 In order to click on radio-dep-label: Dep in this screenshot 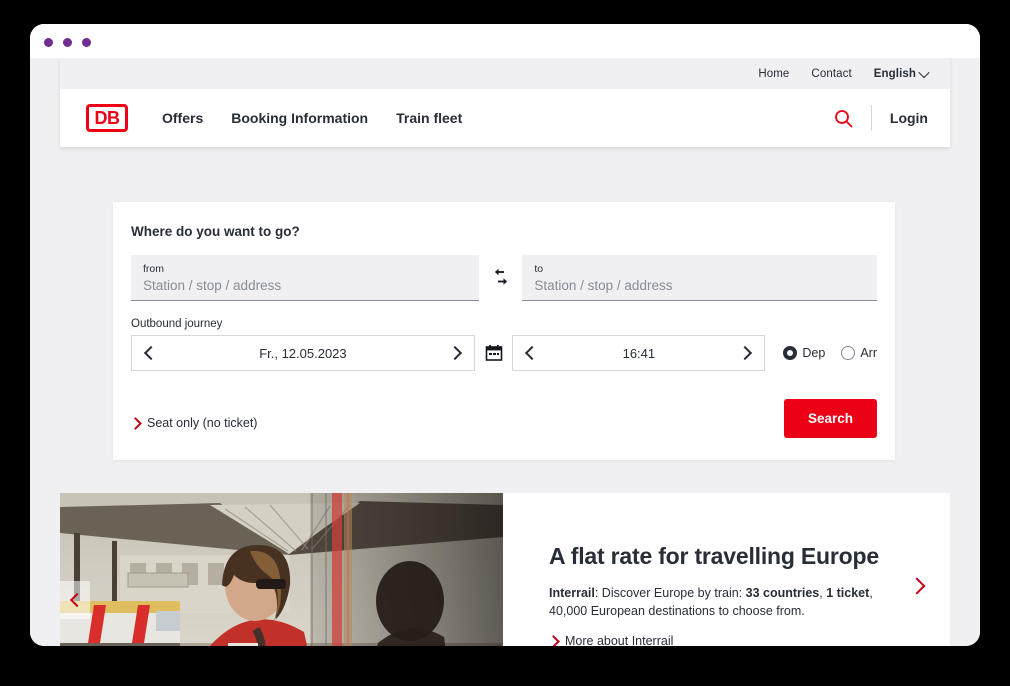, I will do `click(814, 353)`.